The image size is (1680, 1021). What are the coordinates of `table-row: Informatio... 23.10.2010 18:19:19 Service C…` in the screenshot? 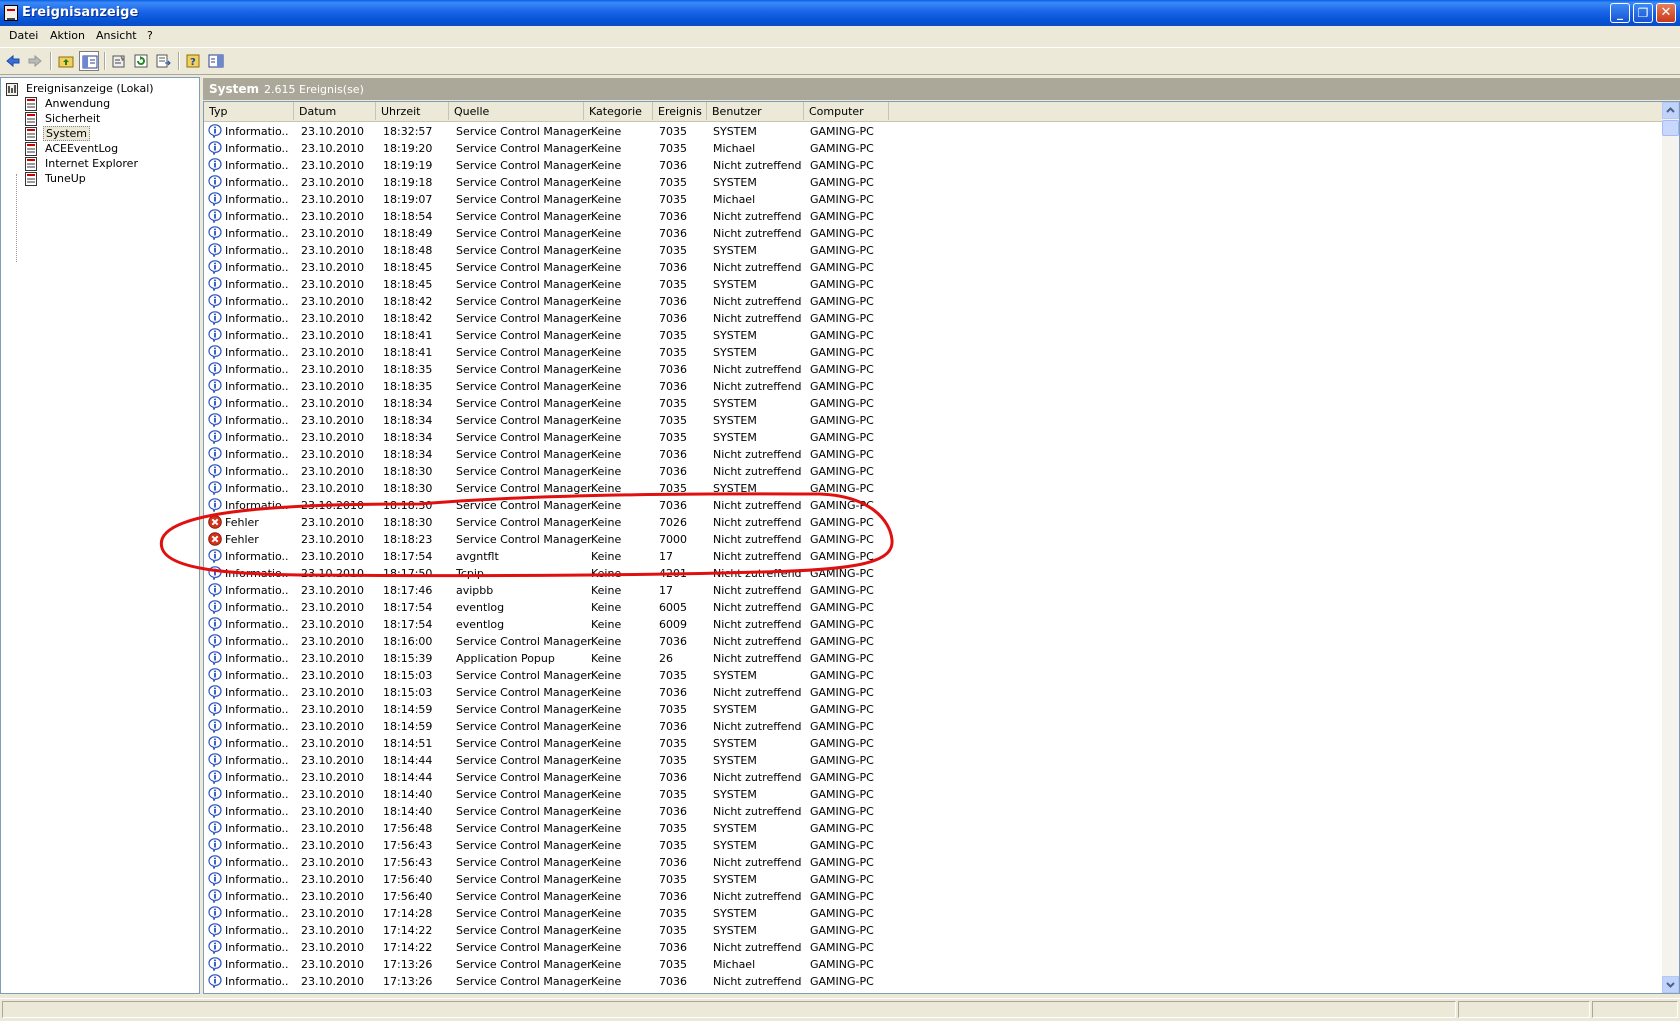 It's located at (934, 165).